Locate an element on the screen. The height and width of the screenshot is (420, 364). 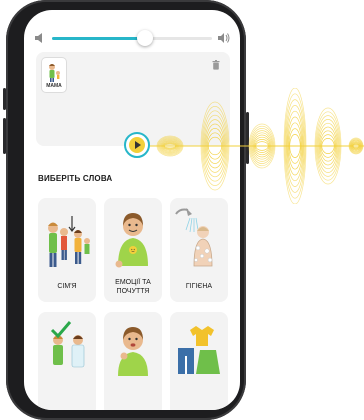
volume-slider is located at coordinates (132, 38).